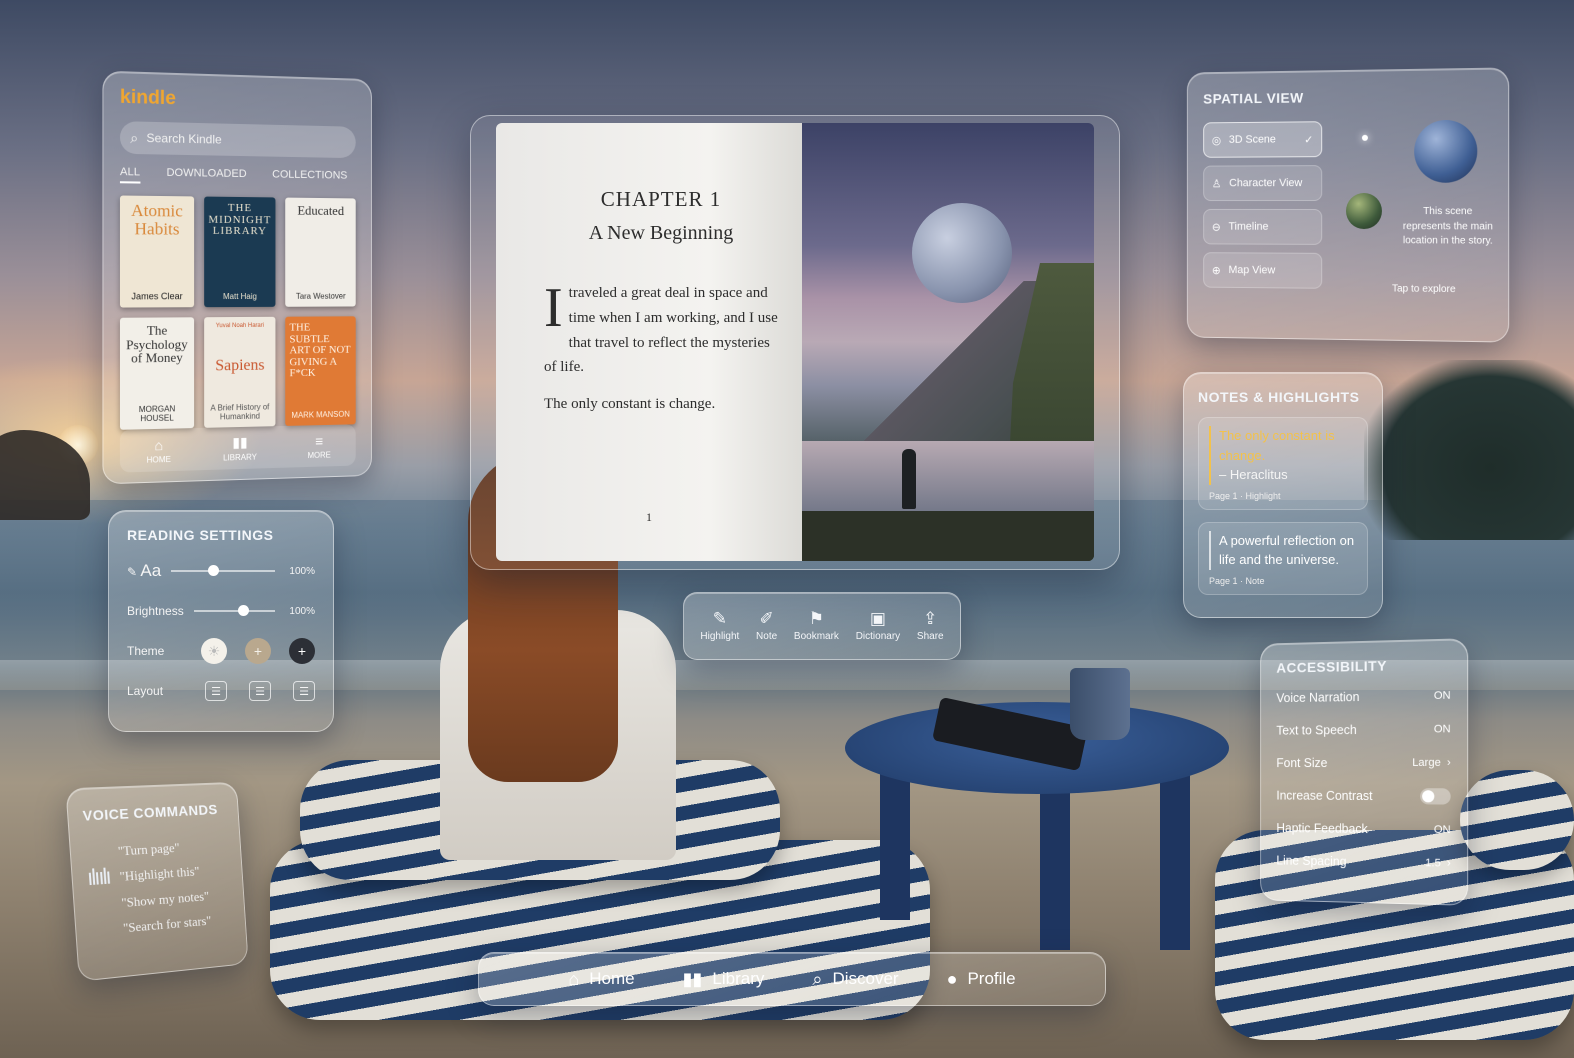 The image size is (1574, 1058). What do you see at coordinates (158, 444) in the screenshot?
I see `home-icon: ⌂` at bounding box center [158, 444].